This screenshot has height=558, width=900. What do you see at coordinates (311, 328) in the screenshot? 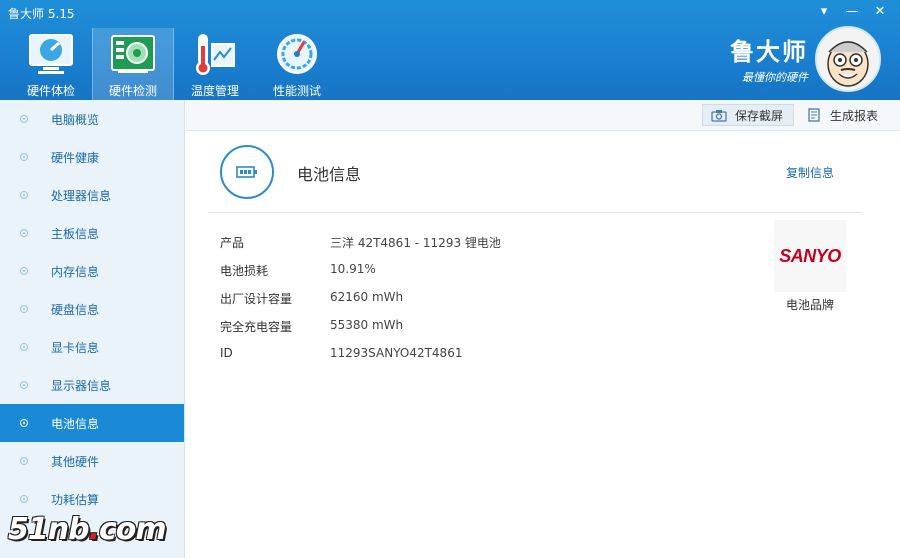
I see `info-row-full-capacity: 完全充电容量 55380 mWh` at bounding box center [311, 328].